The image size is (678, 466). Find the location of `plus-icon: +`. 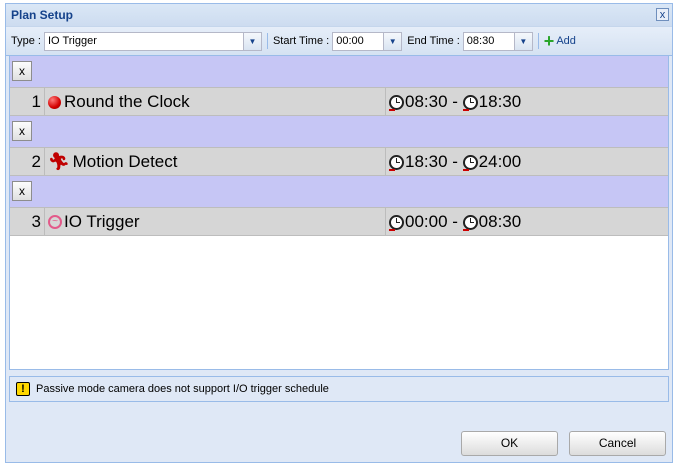

plus-icon: + is located at coordinates (549, 41).